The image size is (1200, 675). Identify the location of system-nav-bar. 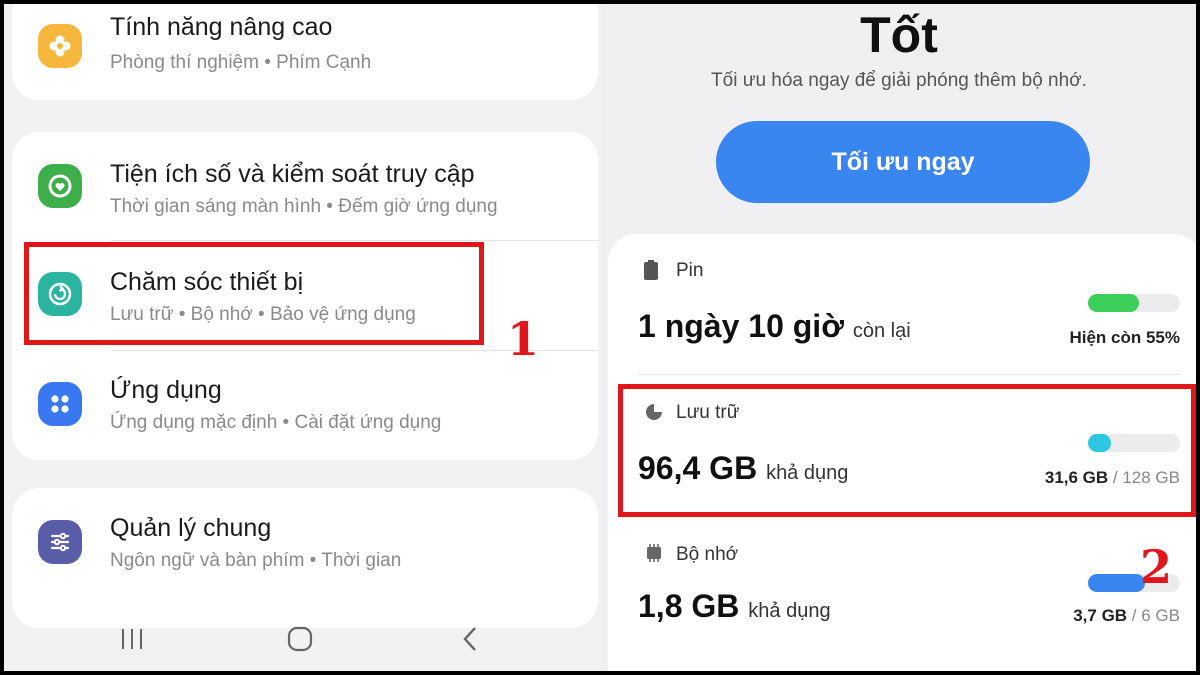
(303, 637).